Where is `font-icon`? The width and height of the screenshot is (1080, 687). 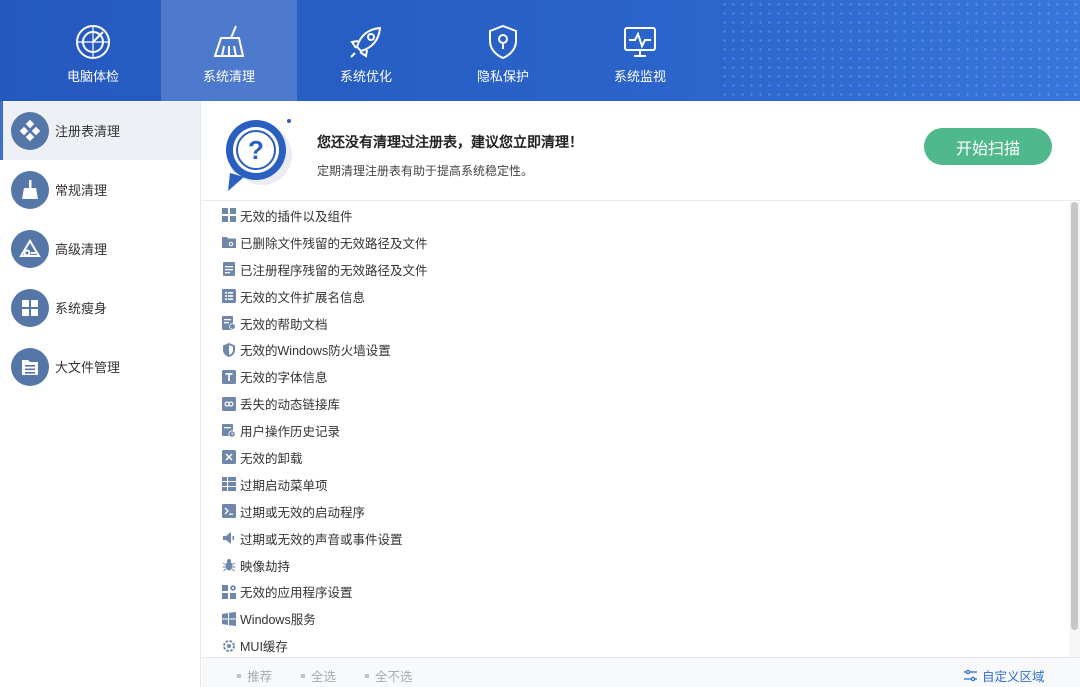
font-icon is located at coordinates (229, 376).